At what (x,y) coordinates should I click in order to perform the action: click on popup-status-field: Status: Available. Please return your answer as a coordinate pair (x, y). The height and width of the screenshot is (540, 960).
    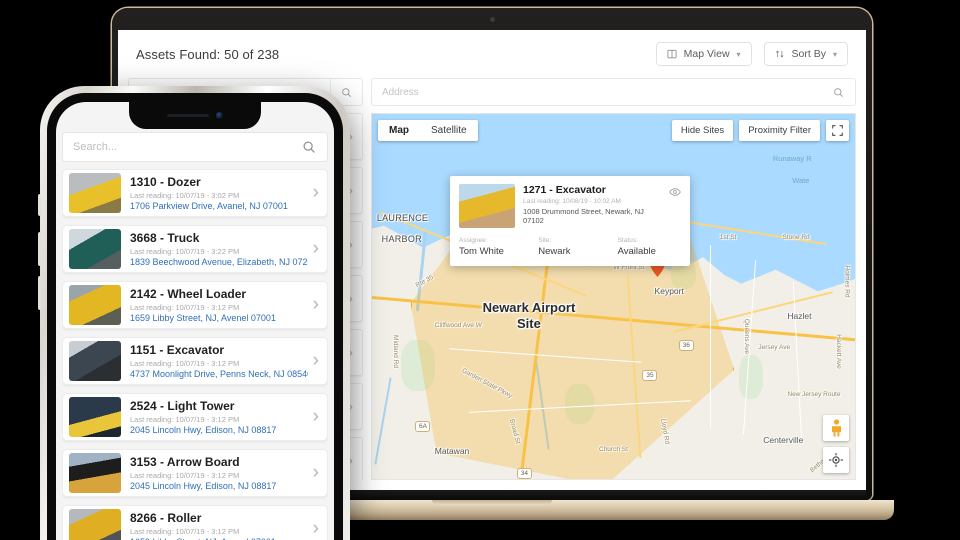
    Looking at the image, I should click on (649, 247).